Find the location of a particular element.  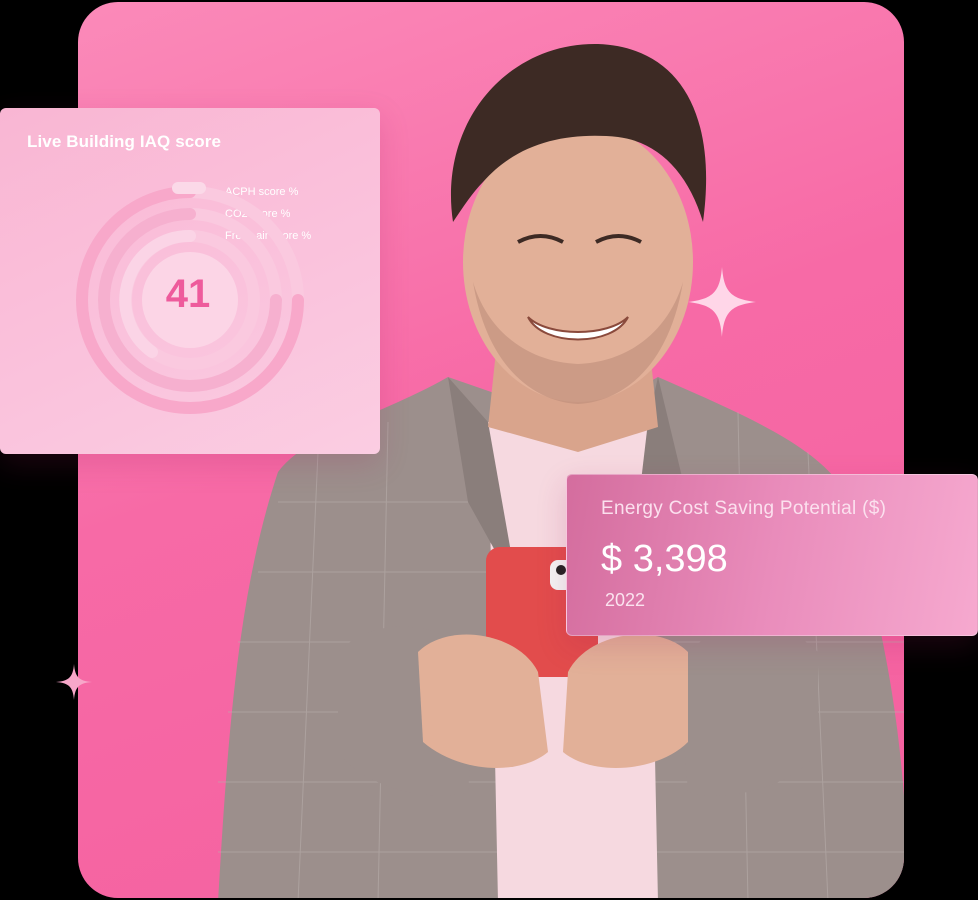

energy-saving-year: 2022 is located at coordinates (625, 600).